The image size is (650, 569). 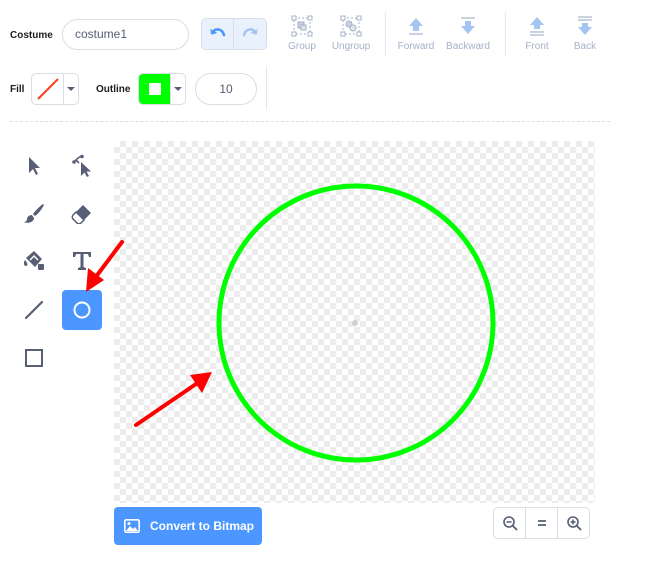 I want to click on zoom-reset-button, so click(x=542, y=523).